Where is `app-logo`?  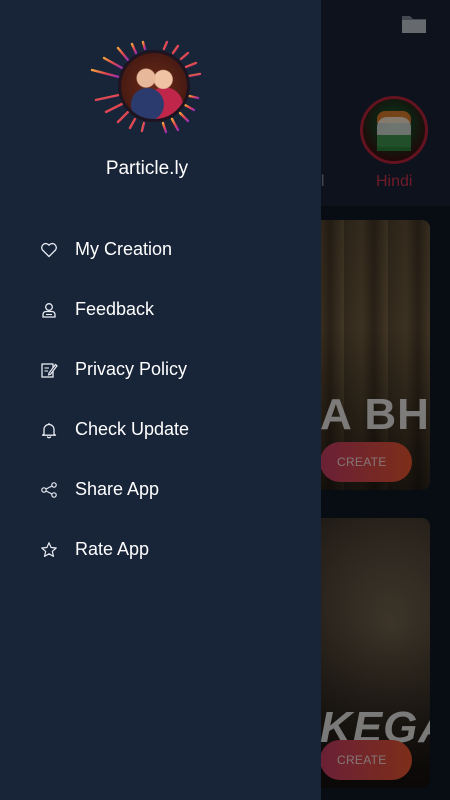 app-logo is located at coordinates (145, 88).